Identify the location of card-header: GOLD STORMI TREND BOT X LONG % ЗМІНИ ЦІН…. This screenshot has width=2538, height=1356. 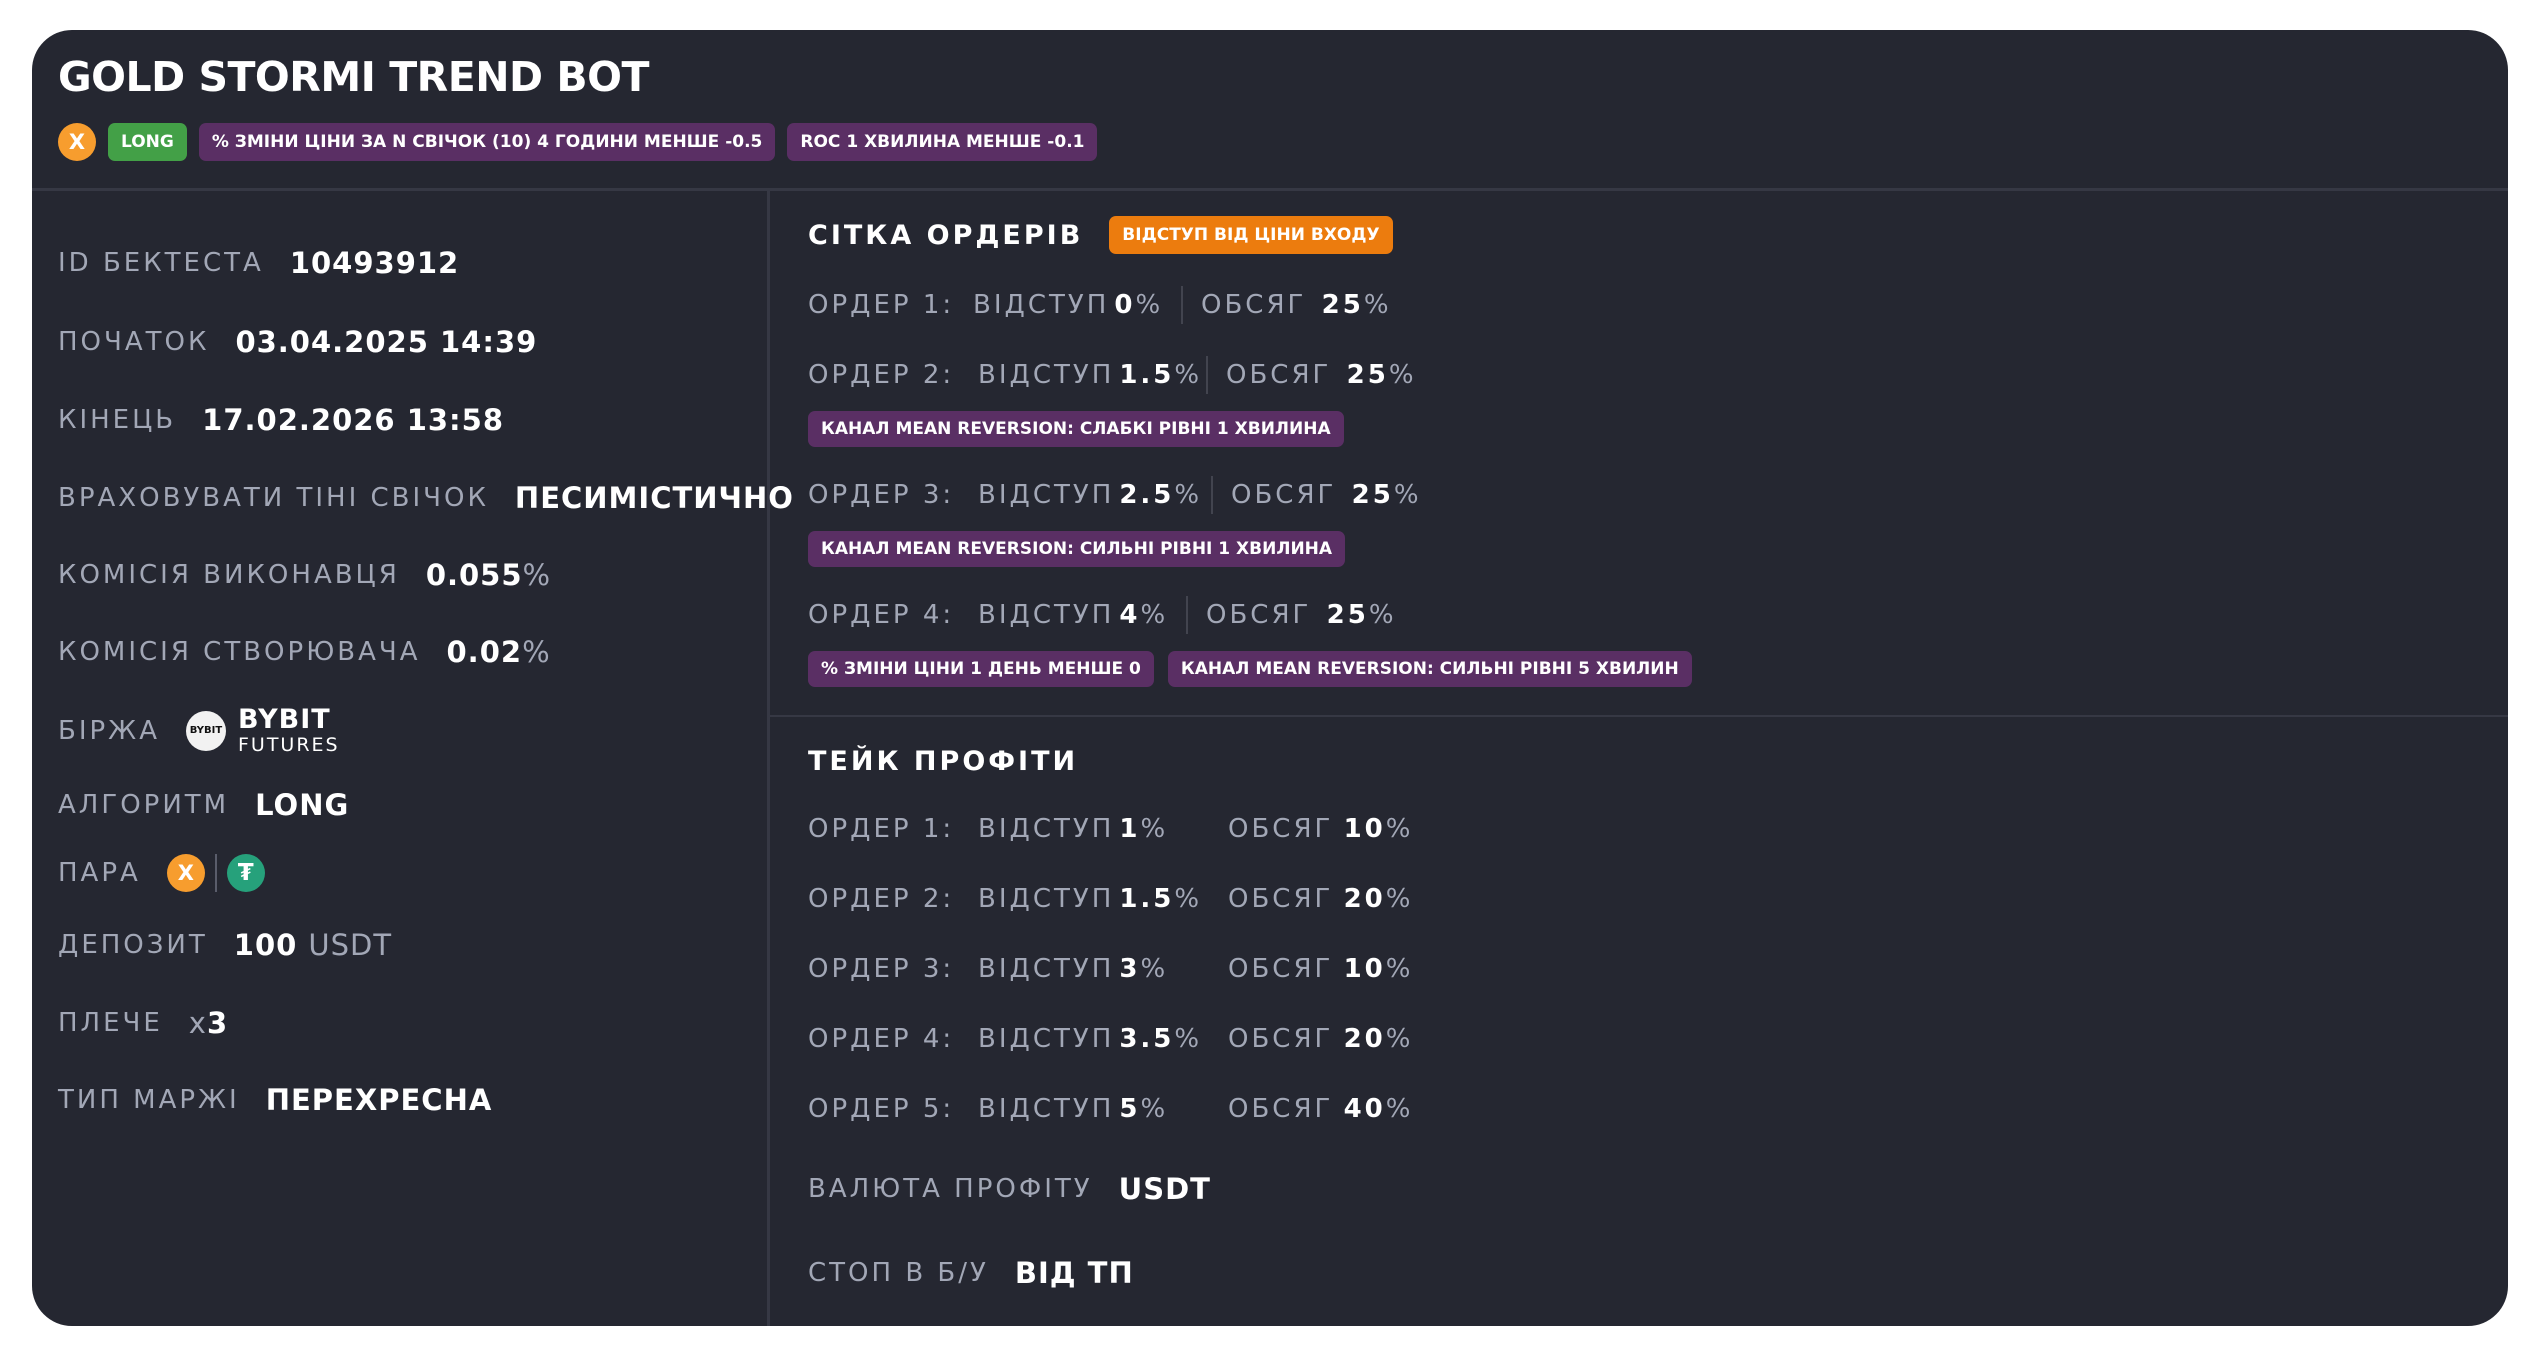
(1270, 110).